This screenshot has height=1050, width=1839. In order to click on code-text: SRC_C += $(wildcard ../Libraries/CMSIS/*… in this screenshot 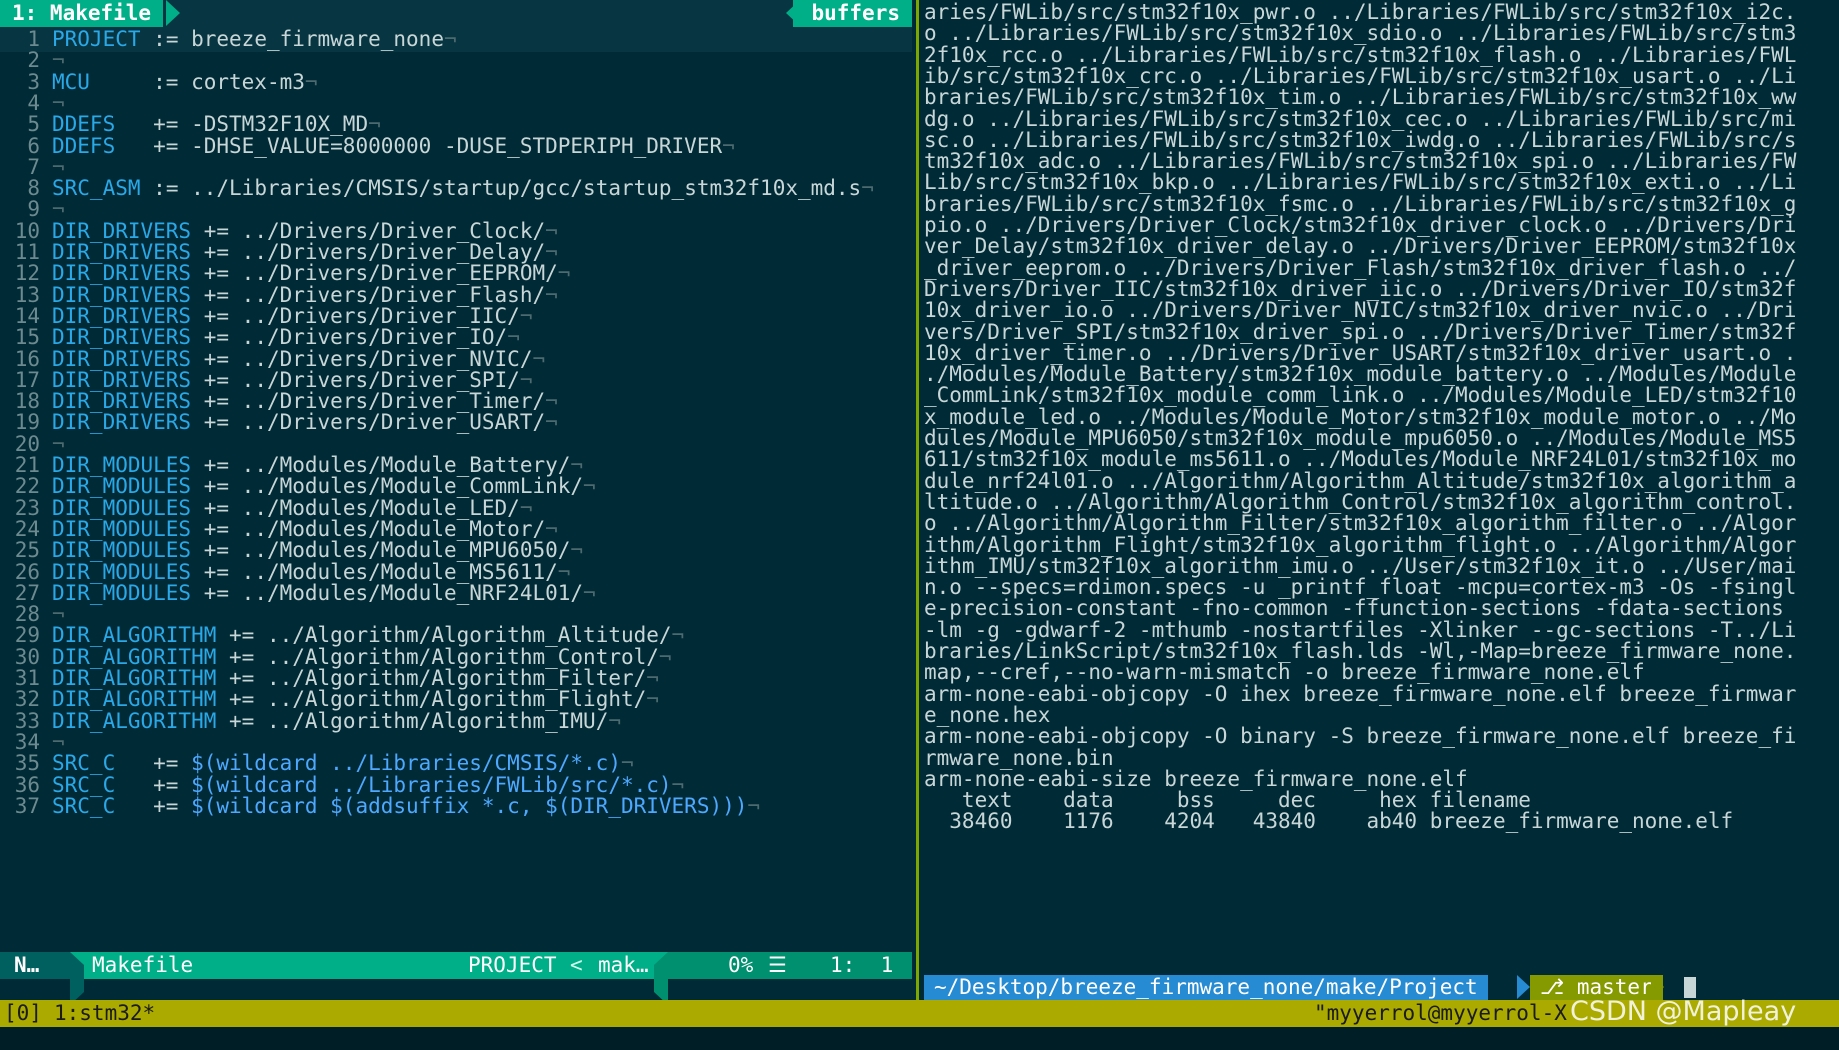, I will do `click(337, 763)`.